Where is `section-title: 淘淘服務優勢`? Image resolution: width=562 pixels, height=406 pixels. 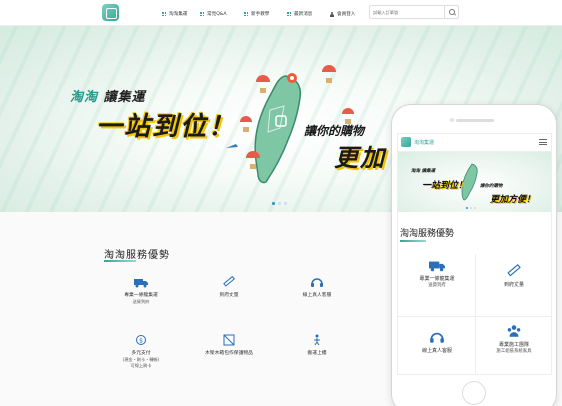
section-title: 淘淘服務優勢 is located at coordinates (137, 255).